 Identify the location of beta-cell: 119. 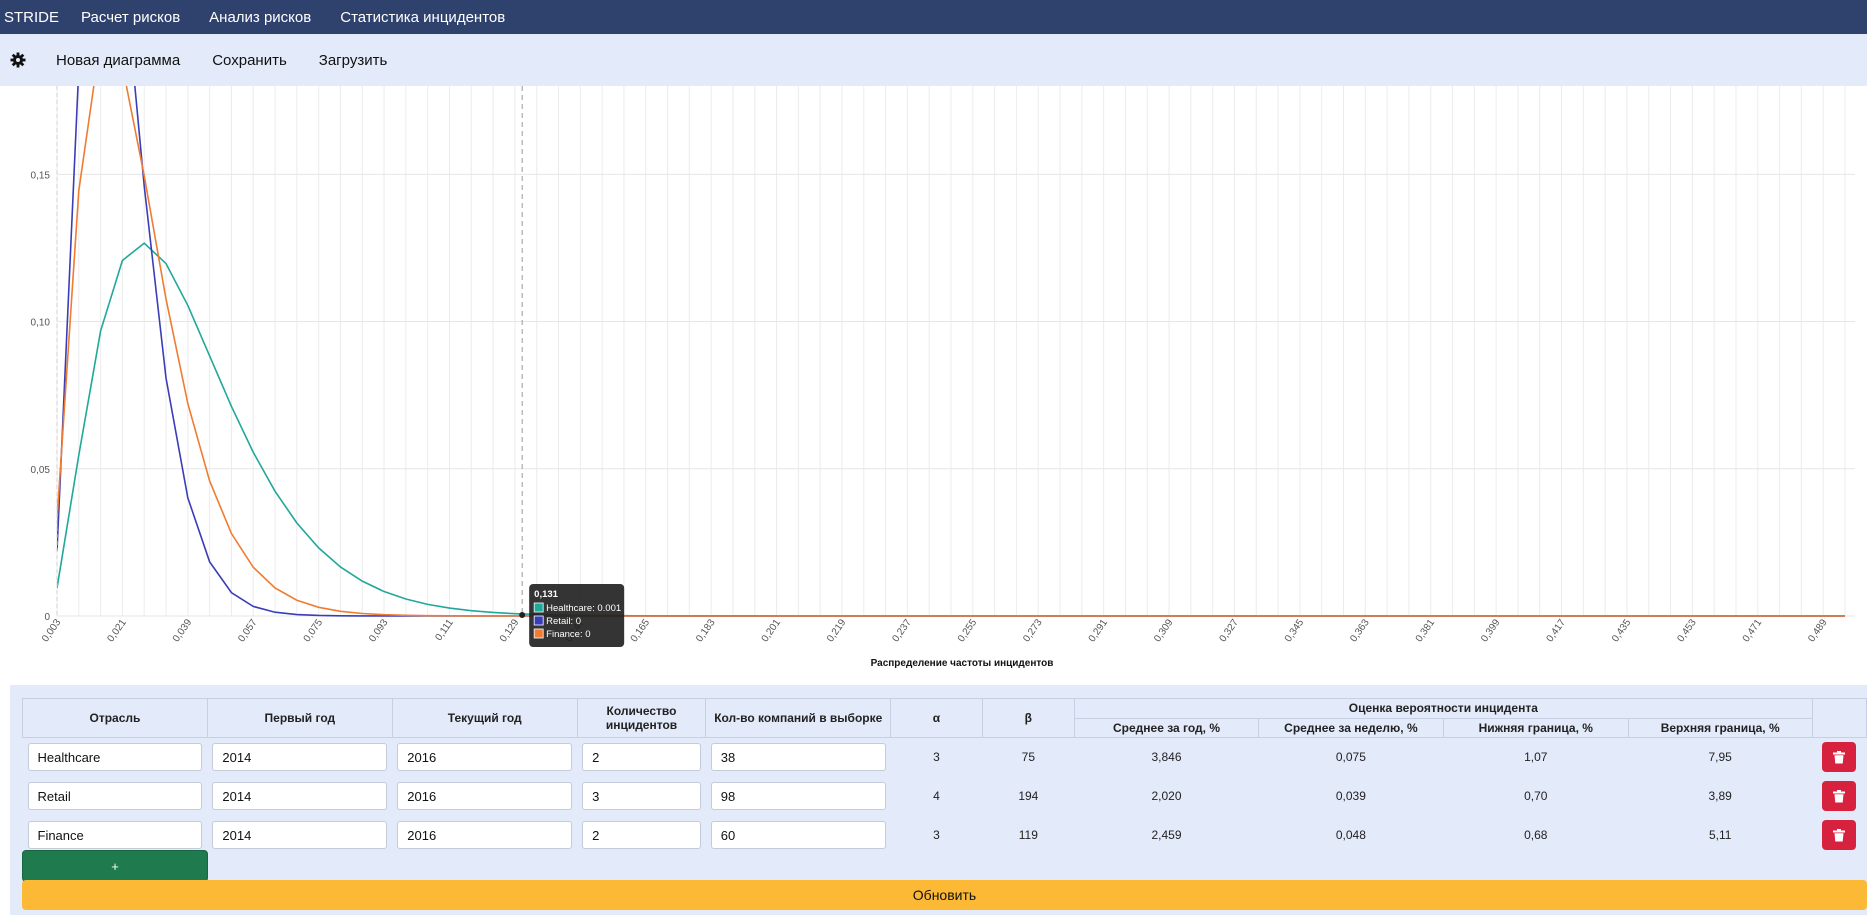
(1028, 835).